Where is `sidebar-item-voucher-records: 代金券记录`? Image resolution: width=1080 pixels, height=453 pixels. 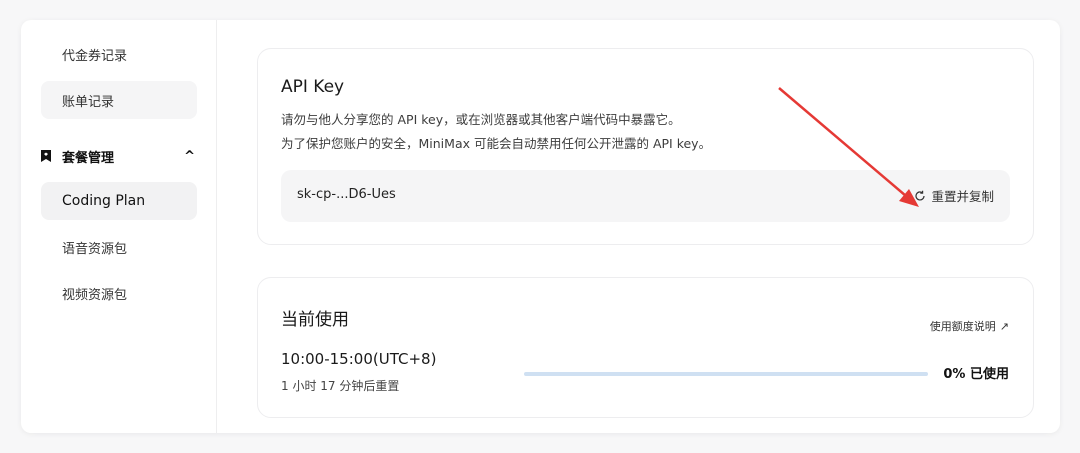 sidebar-item-voucher-records: 代金券记录 is located at coordinates (119, 54).